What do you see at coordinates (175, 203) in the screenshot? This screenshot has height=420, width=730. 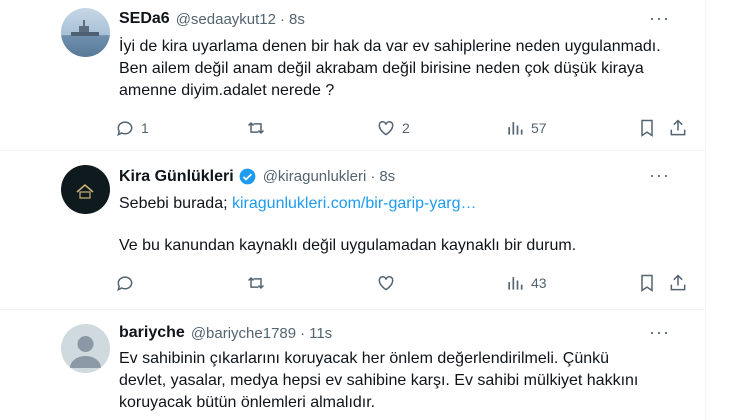 I see `tweet-text: Sebebi burada;` at bounding box center [175, 203].